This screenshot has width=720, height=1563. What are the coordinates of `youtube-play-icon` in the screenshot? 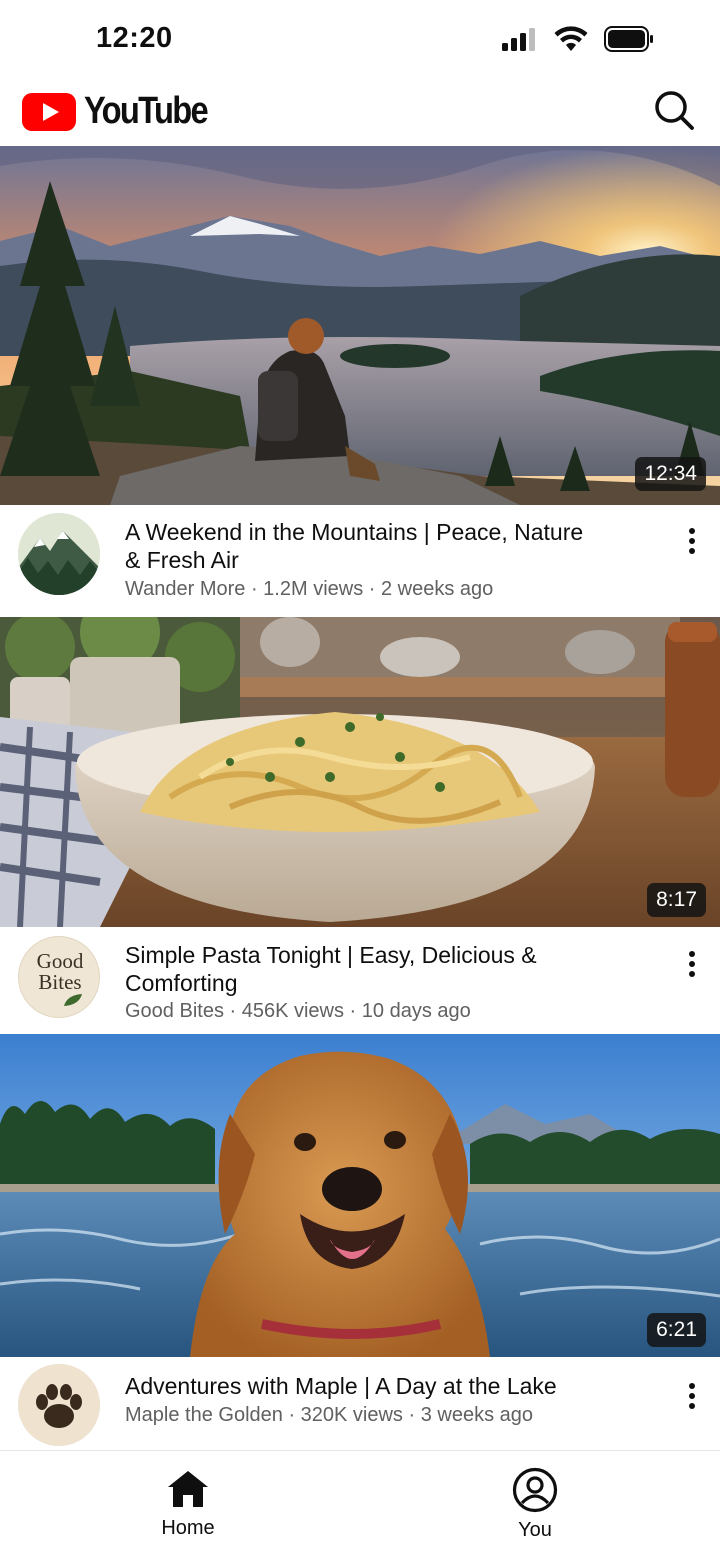 It's located at (49, 111).